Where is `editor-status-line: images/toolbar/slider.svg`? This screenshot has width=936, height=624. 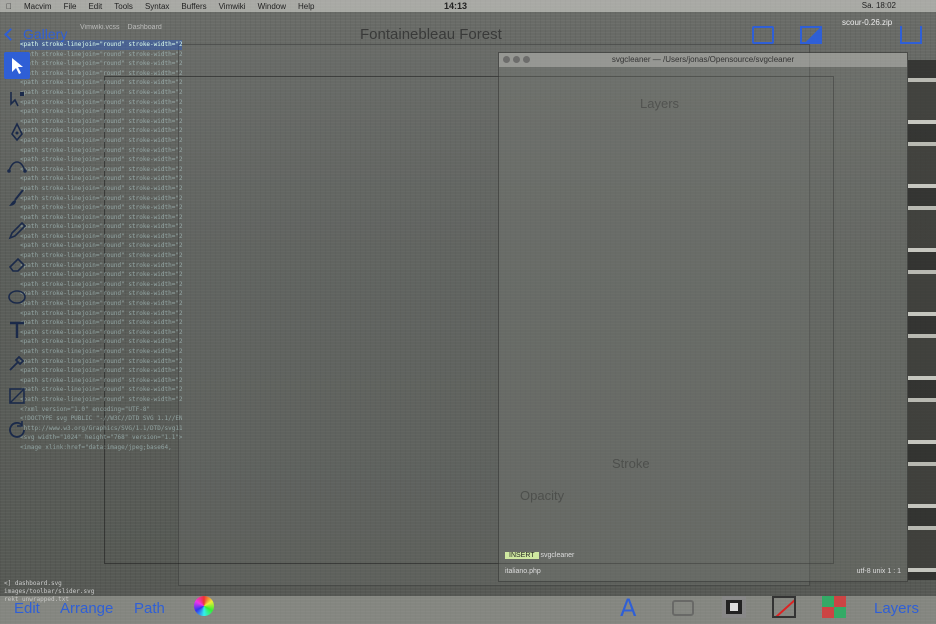
editor-status-line: images/toolbar/slider.svg is located at coordinates (49, 591).